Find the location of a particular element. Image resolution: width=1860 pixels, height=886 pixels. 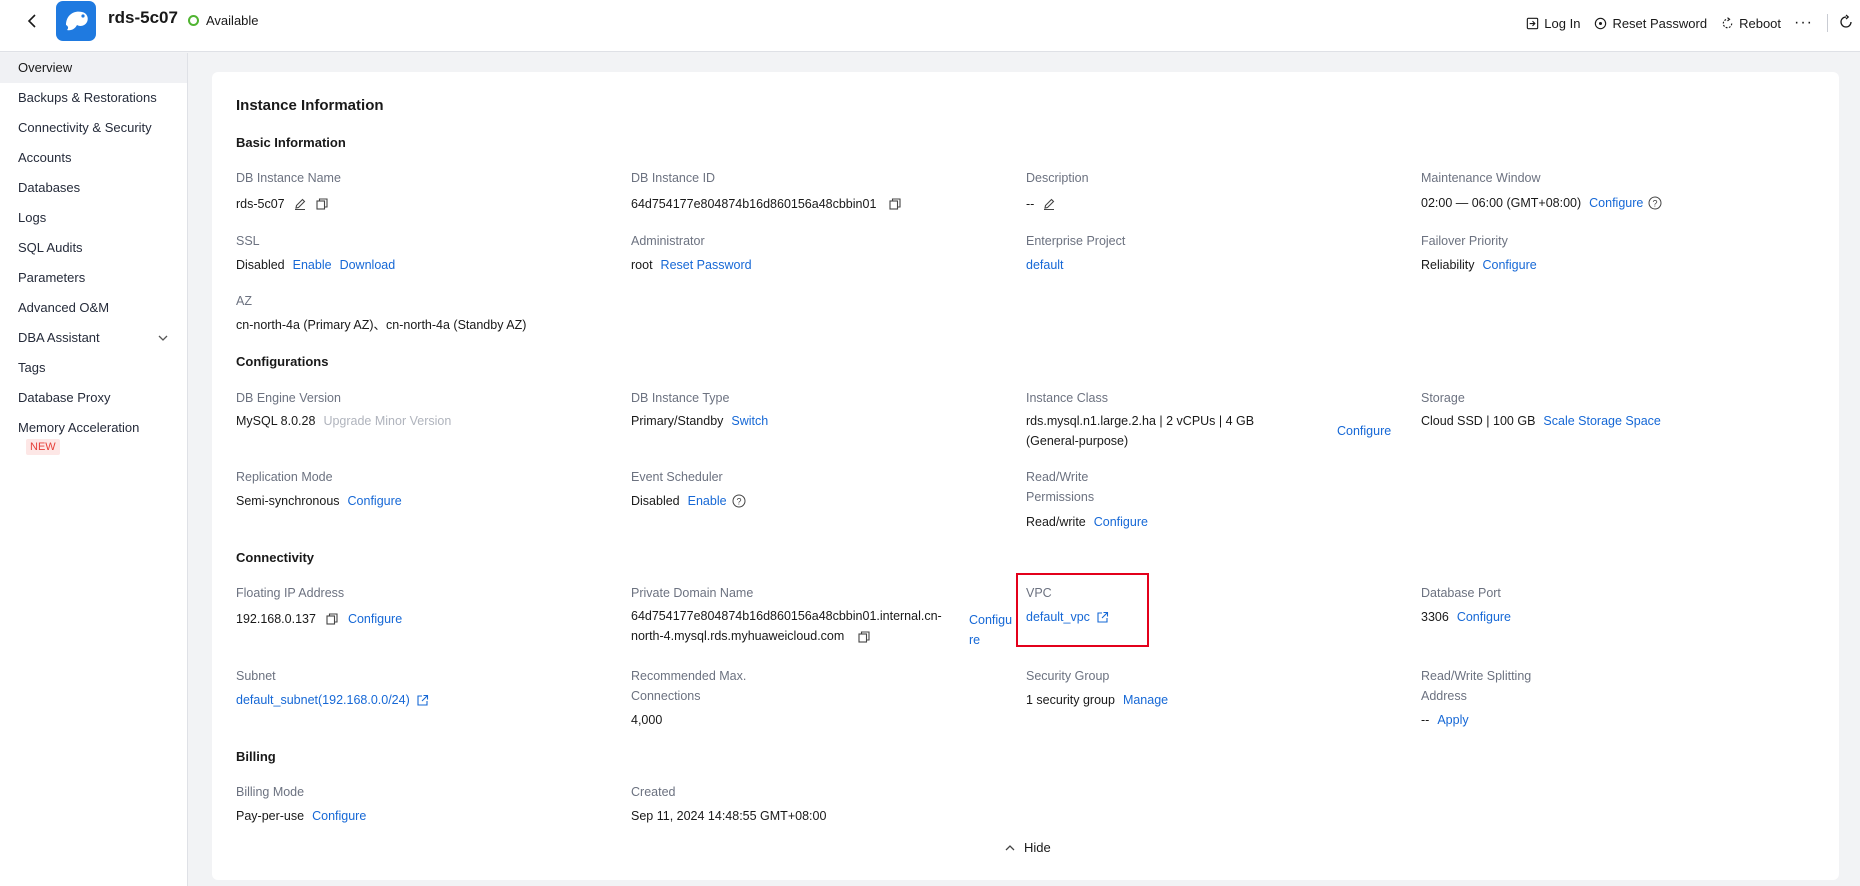

replication-configure-link: Configure is located at coordinates (375, 501).